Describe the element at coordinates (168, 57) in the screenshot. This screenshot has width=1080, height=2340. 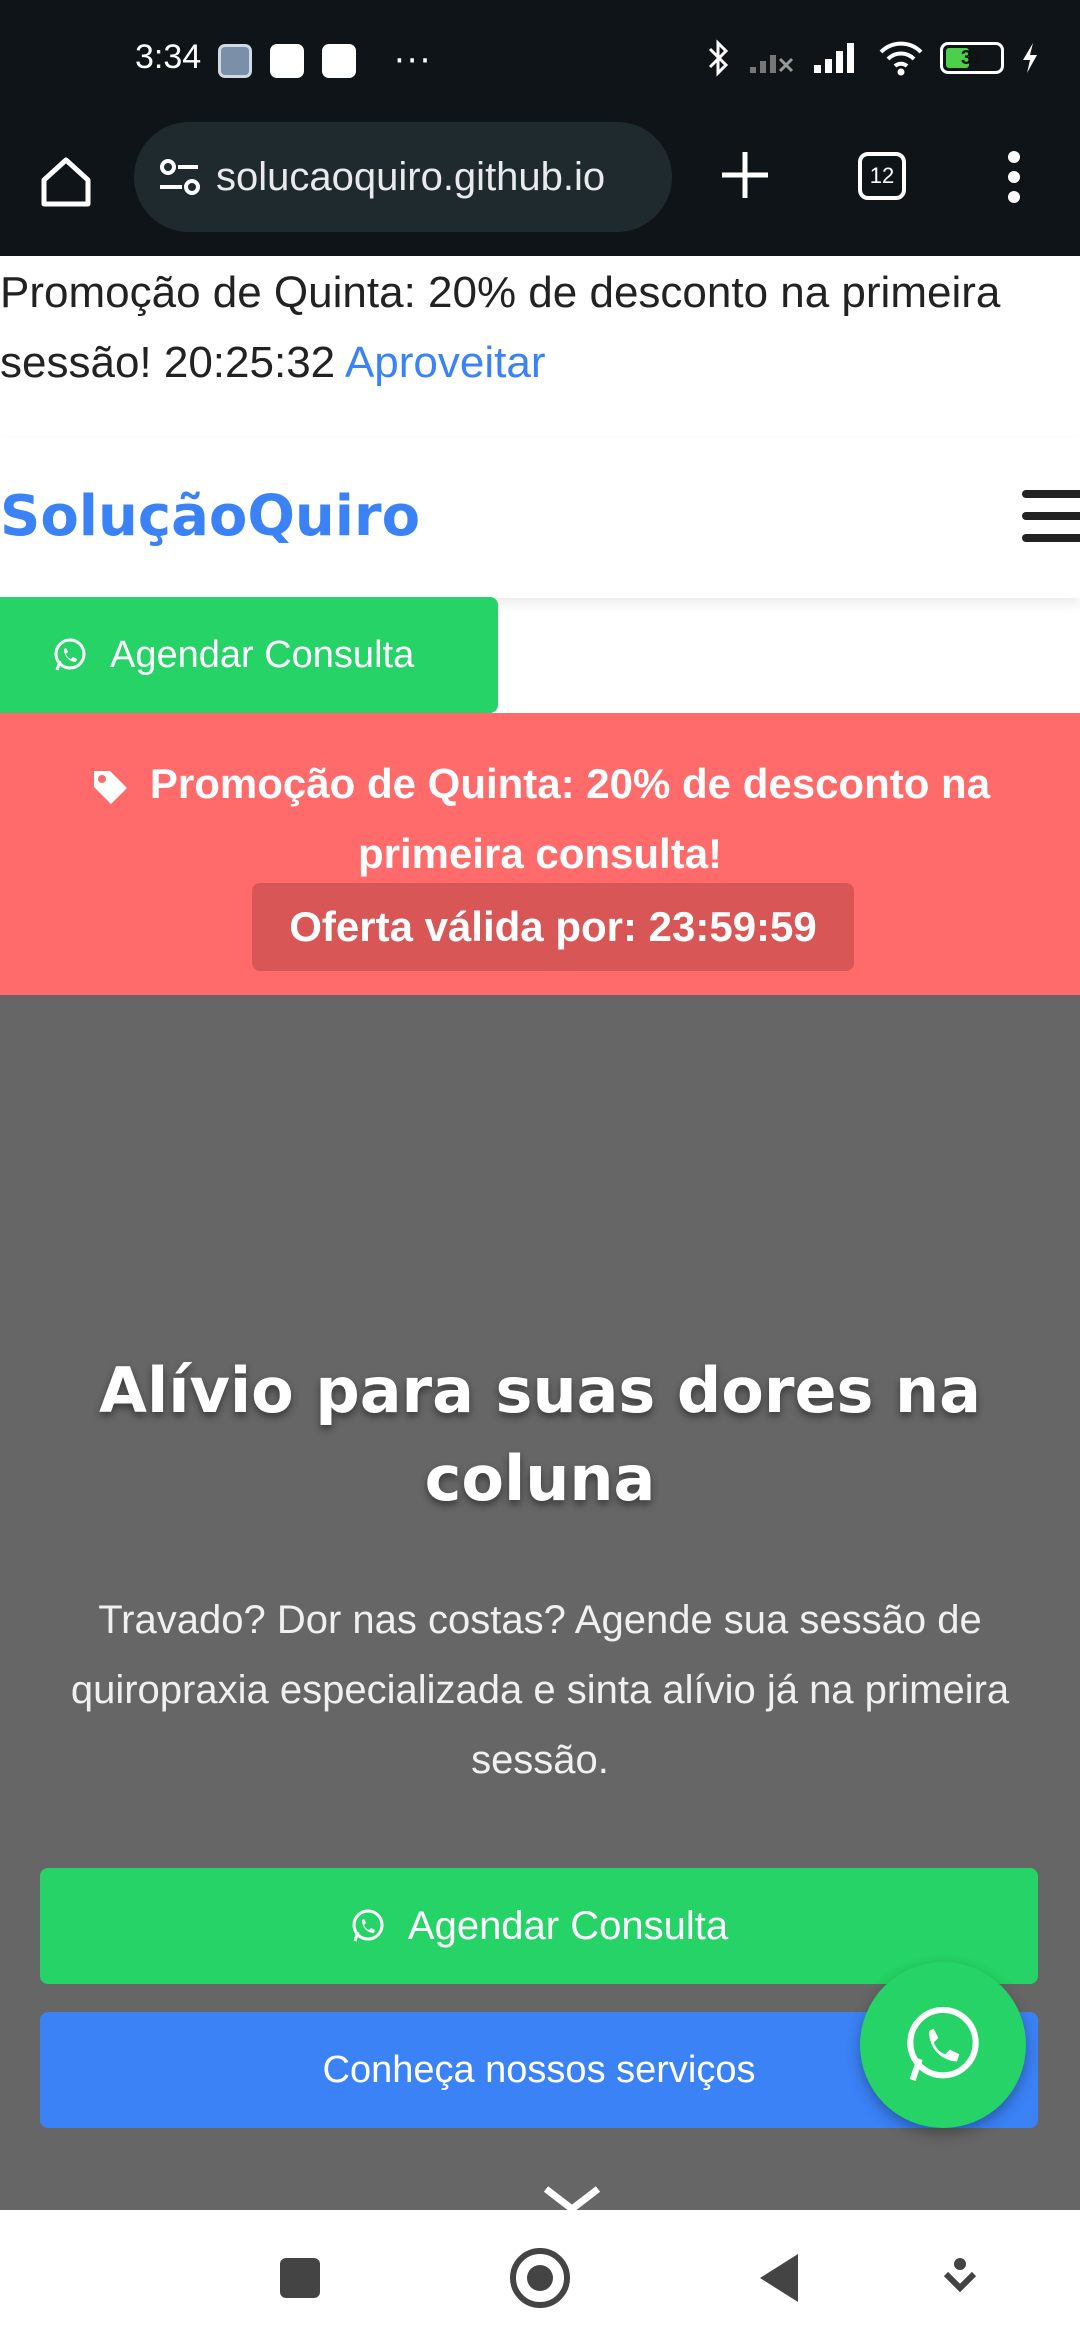
I see `status-time: 3:34` at that location.